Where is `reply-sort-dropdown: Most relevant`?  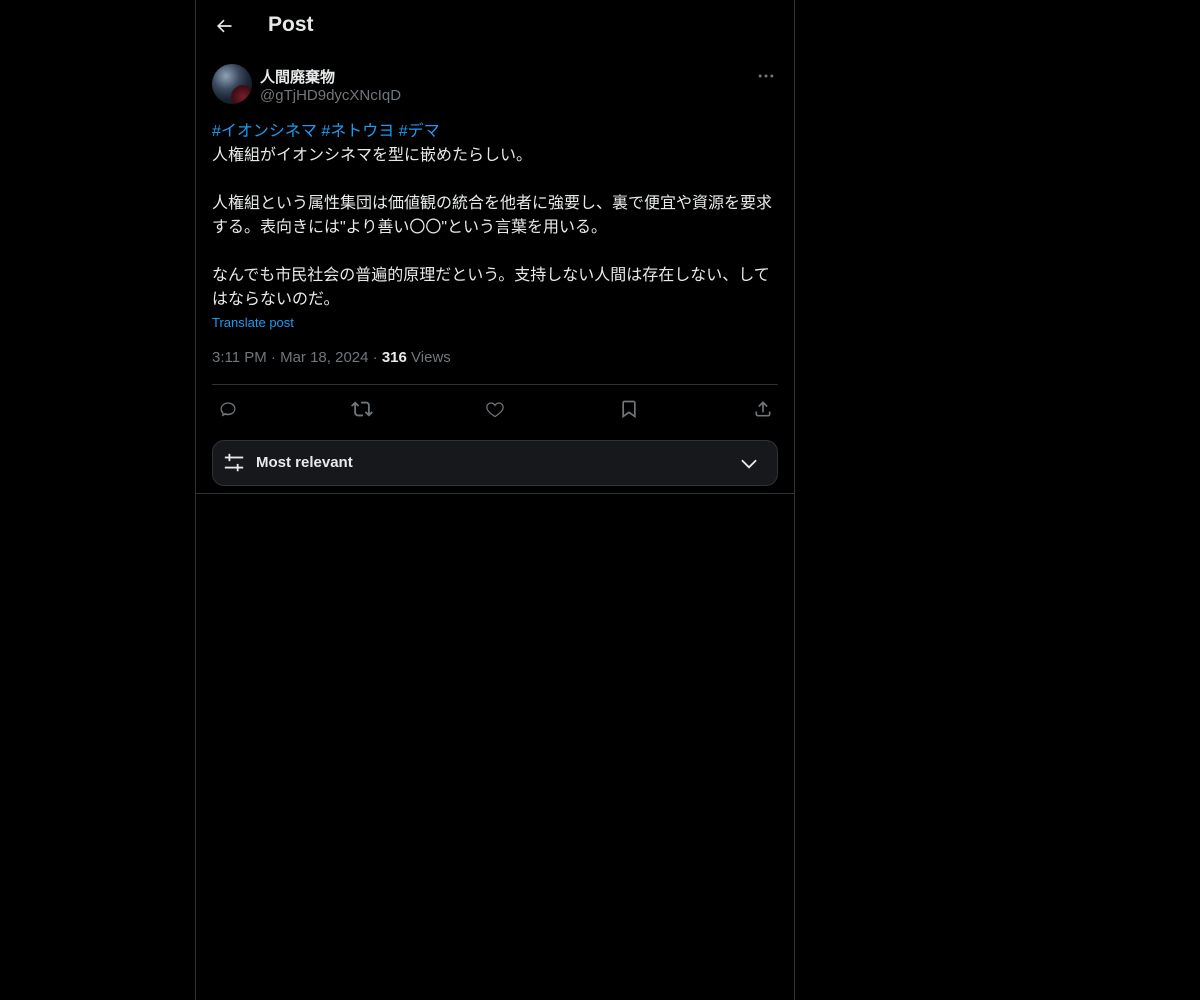
reply-sort-dropdown: Most relevant is located at coordinates (495, 463).